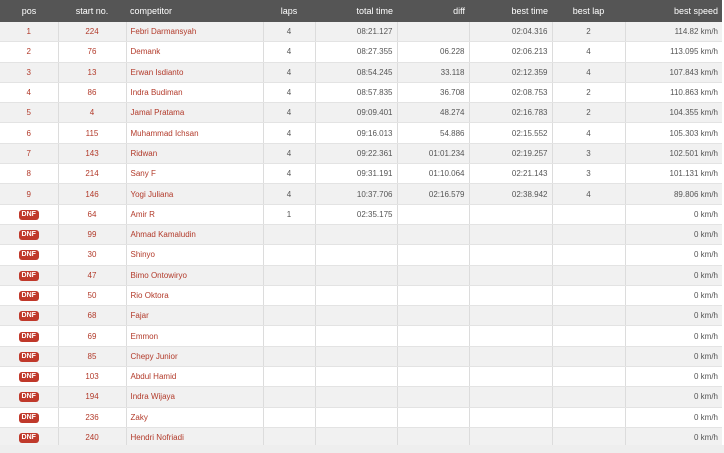  I want to click on competitor-link: Demank, so click(195, 52).